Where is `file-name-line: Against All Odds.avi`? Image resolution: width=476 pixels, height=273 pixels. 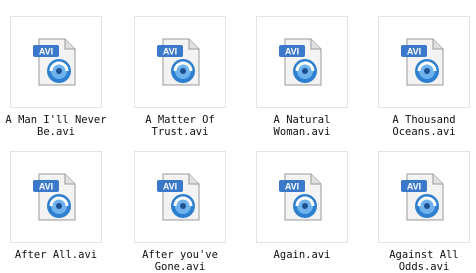 file-name-line: Against All Odds.avi is located at coordinates (424, 261).